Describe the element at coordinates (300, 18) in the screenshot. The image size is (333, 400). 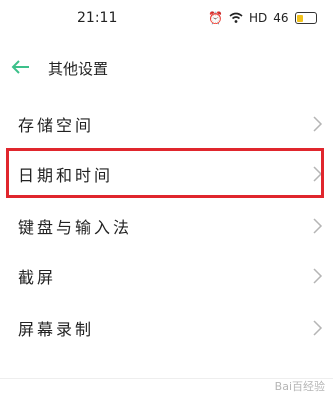
I see `battery-level` at that location.